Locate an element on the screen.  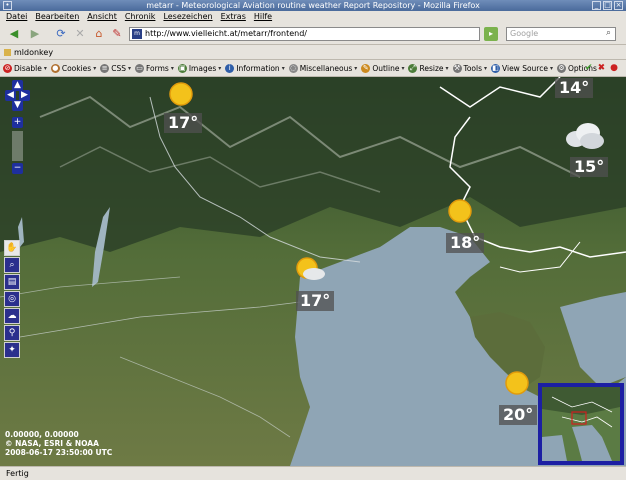
dev-images-menu: ▣ Images ▾ is located at coordinates (199, 68).